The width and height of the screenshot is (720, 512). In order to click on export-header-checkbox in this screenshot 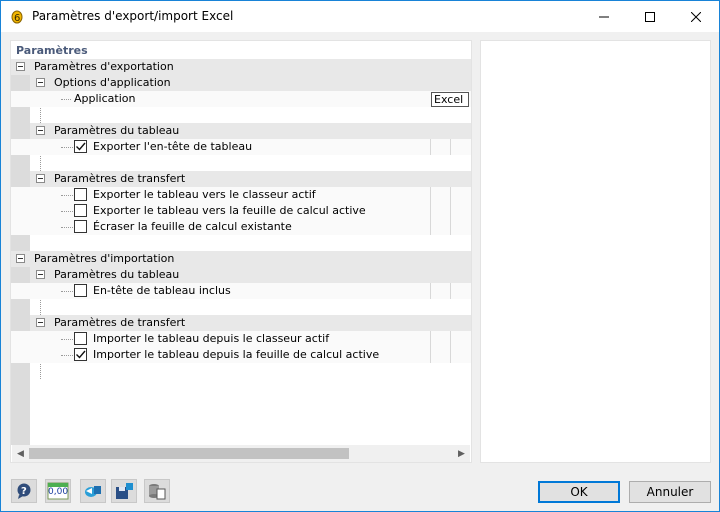, I will do `click(80, 146)`.